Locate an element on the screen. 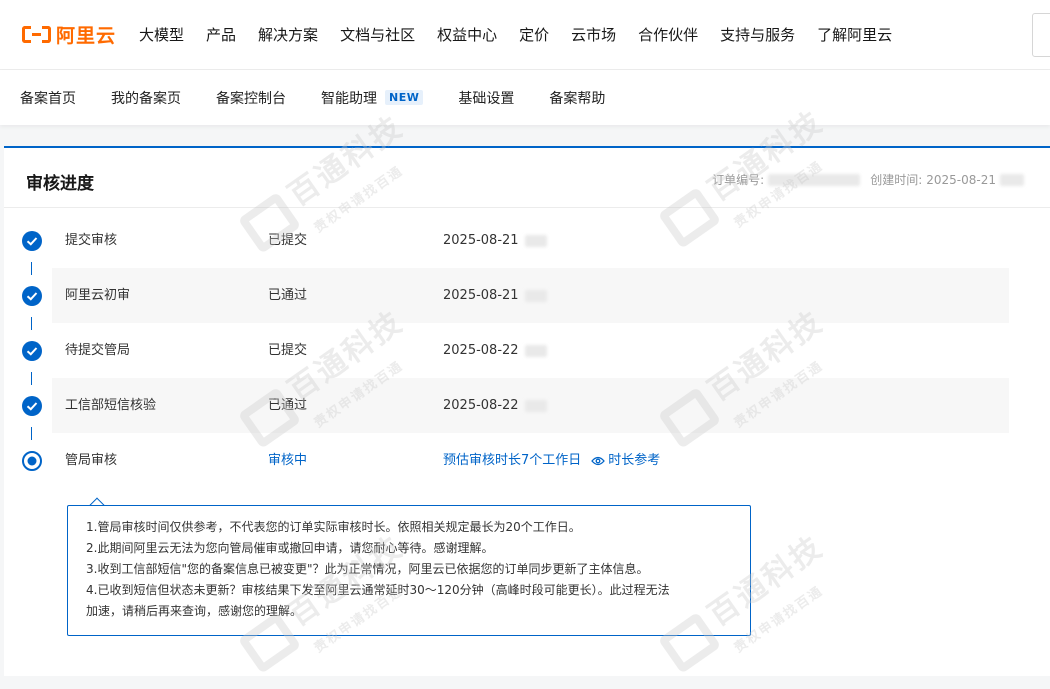 The height and width of the screenshot is (689, 1050). new-badge: NEW is located at coordinates (404, 97).